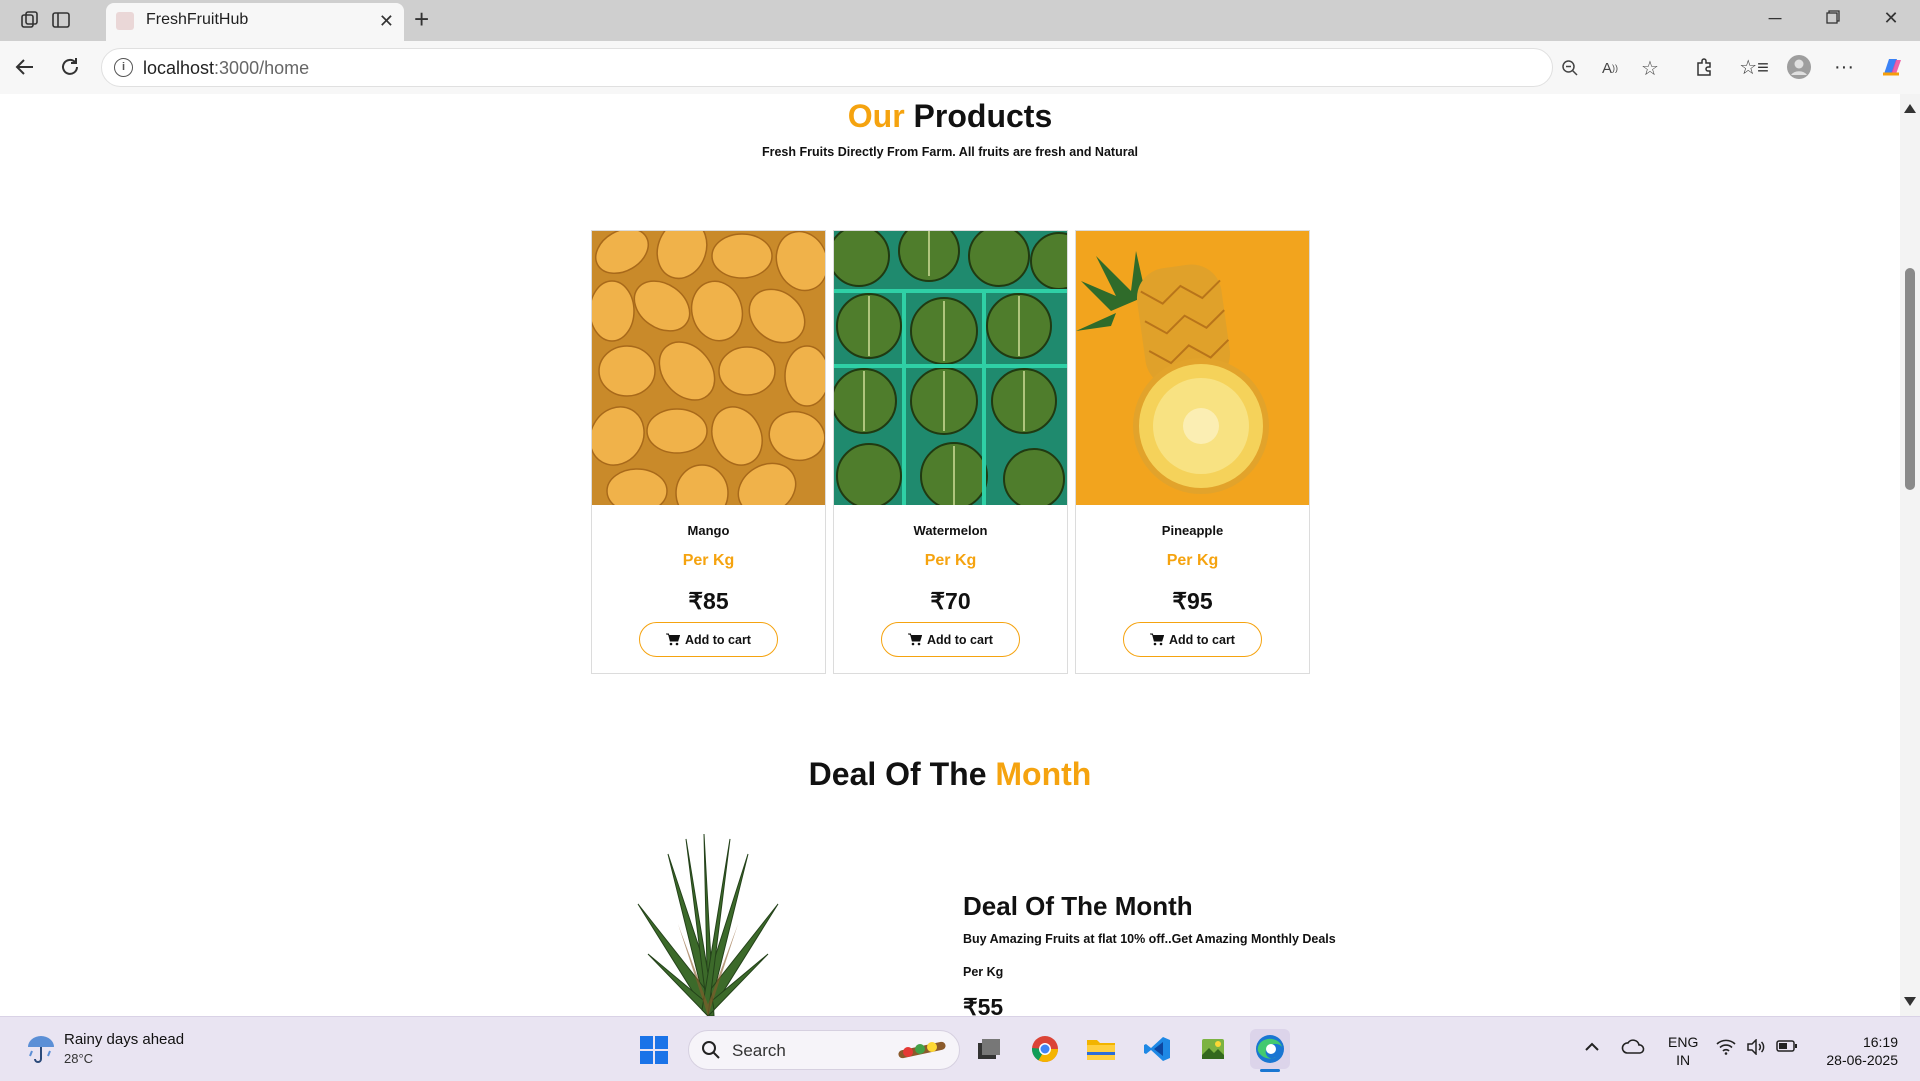 Image resolution: width=1920 pixels, height=1081 pixels. I want to click on active-app-indicator, so click(1270, 1070).